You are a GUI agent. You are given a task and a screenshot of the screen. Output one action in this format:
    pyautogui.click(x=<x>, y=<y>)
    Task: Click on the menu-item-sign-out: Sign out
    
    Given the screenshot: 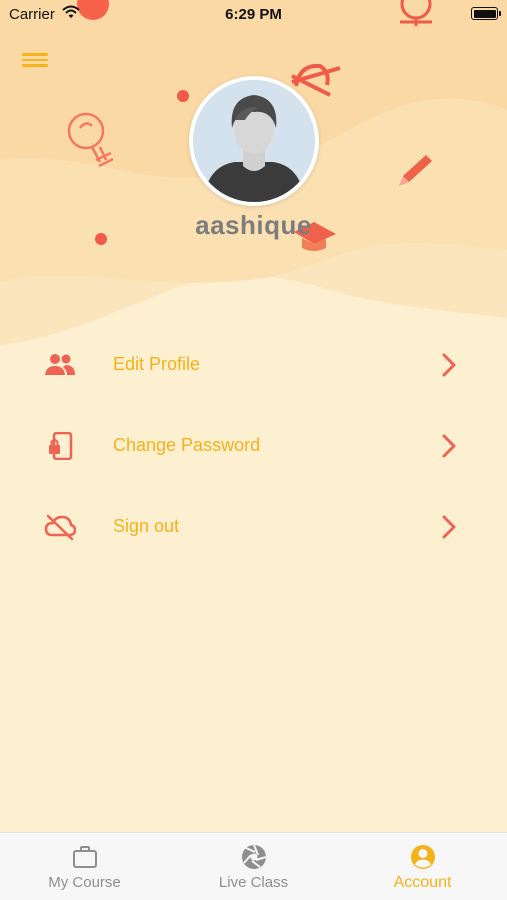 What is the action you would take?
    pyautogui.click(x=253, y=527)
    